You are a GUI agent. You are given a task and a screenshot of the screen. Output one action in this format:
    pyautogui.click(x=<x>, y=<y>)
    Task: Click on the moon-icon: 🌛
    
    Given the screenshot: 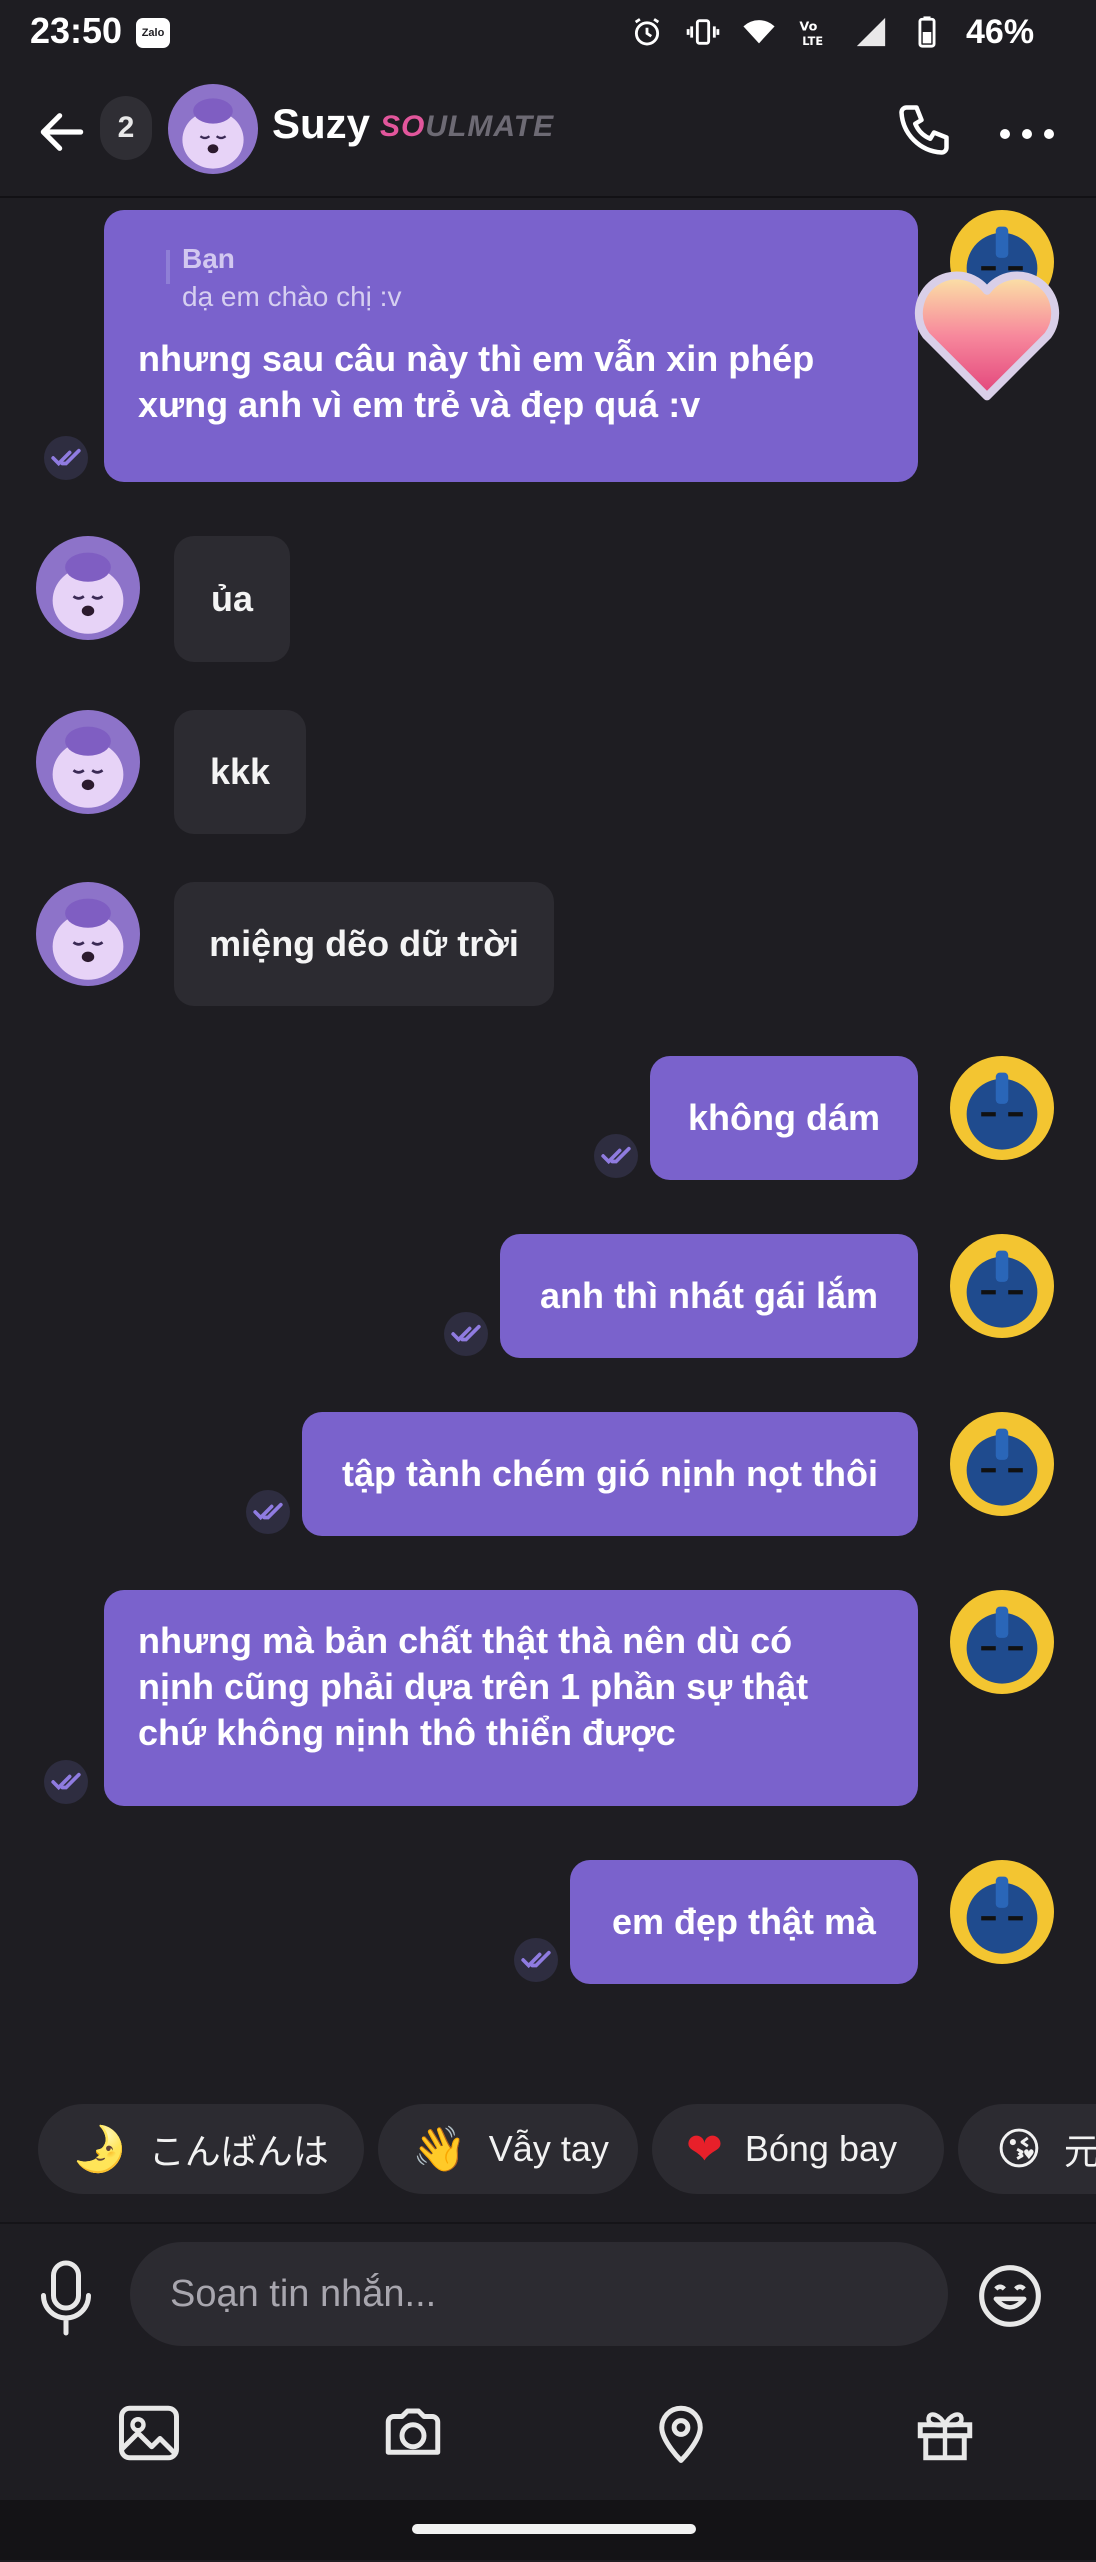 What is the action you would take?
    pyautogui.click(x=99, y=2149)
    